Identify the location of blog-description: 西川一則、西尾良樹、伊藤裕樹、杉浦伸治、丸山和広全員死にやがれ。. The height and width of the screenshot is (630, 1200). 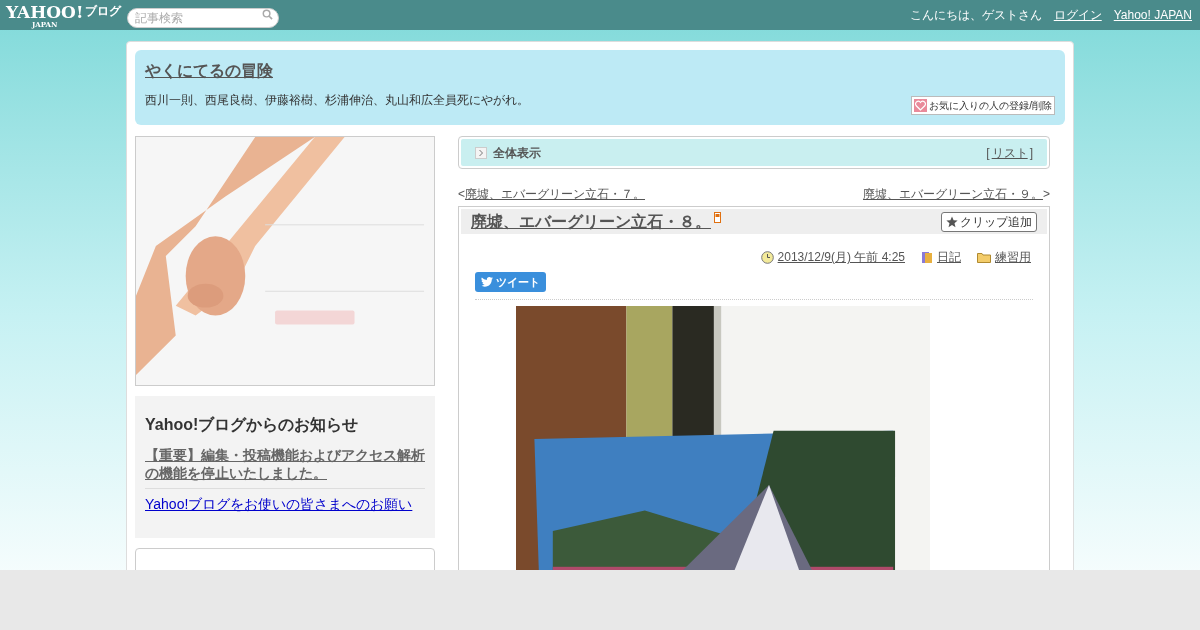
(337, 100).